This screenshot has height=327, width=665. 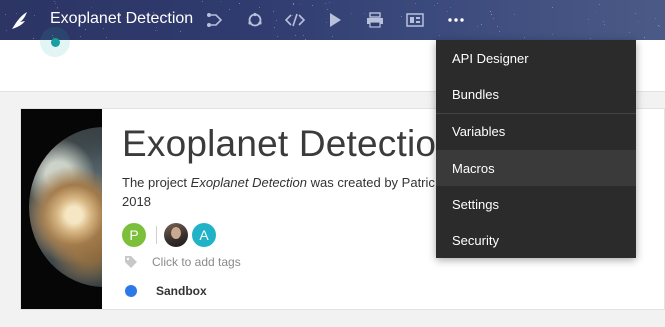 What do you see at coordinates (255, 20) in the screenshot?
I see `recycle-icon` at bounding box center [255, 20].